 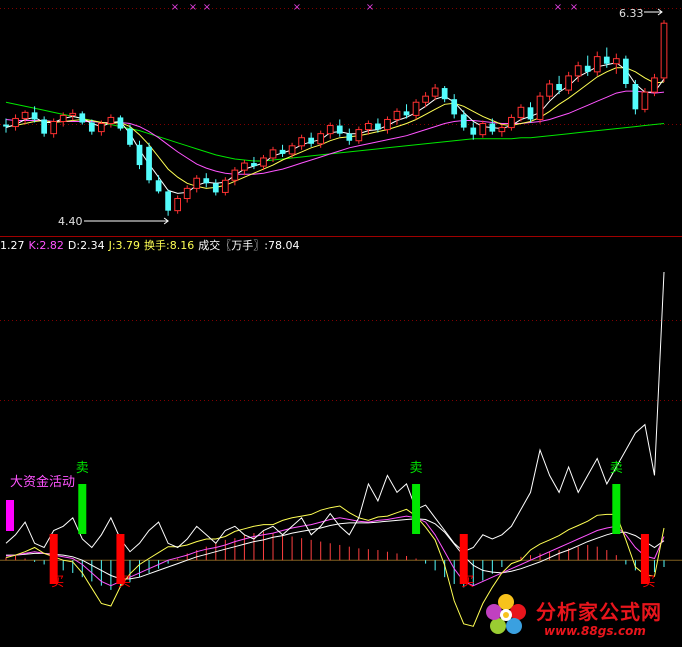 What do you see at coordinates (616, 509) in the screenshot?
I see `sell-signal-bar` at bounding box center [616, 509].